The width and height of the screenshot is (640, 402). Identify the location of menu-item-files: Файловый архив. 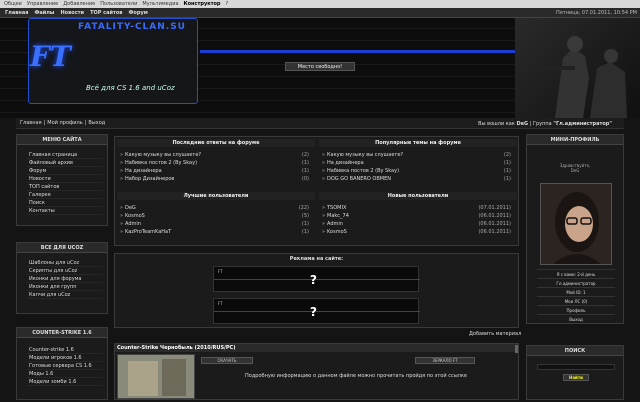
(65, 163).